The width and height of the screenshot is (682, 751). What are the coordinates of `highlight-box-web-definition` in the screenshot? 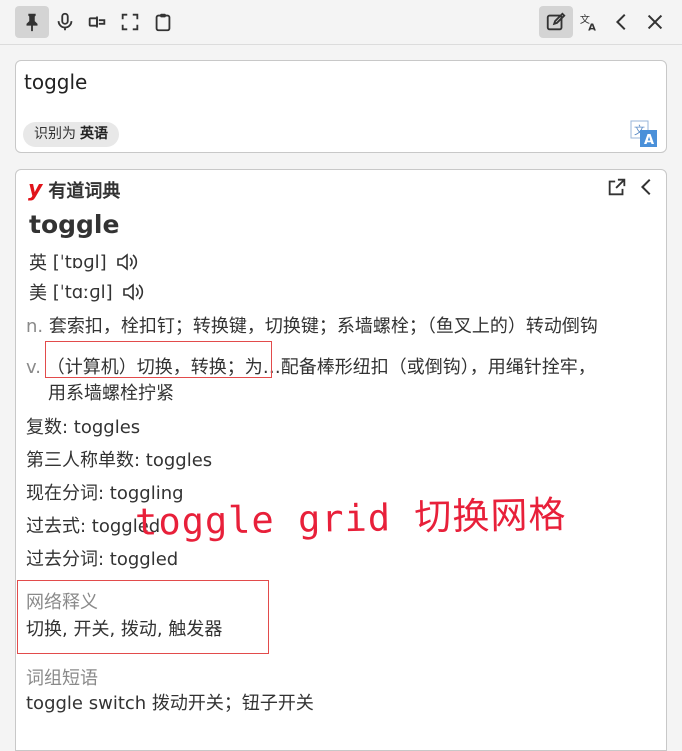 It's located at (143, 617).